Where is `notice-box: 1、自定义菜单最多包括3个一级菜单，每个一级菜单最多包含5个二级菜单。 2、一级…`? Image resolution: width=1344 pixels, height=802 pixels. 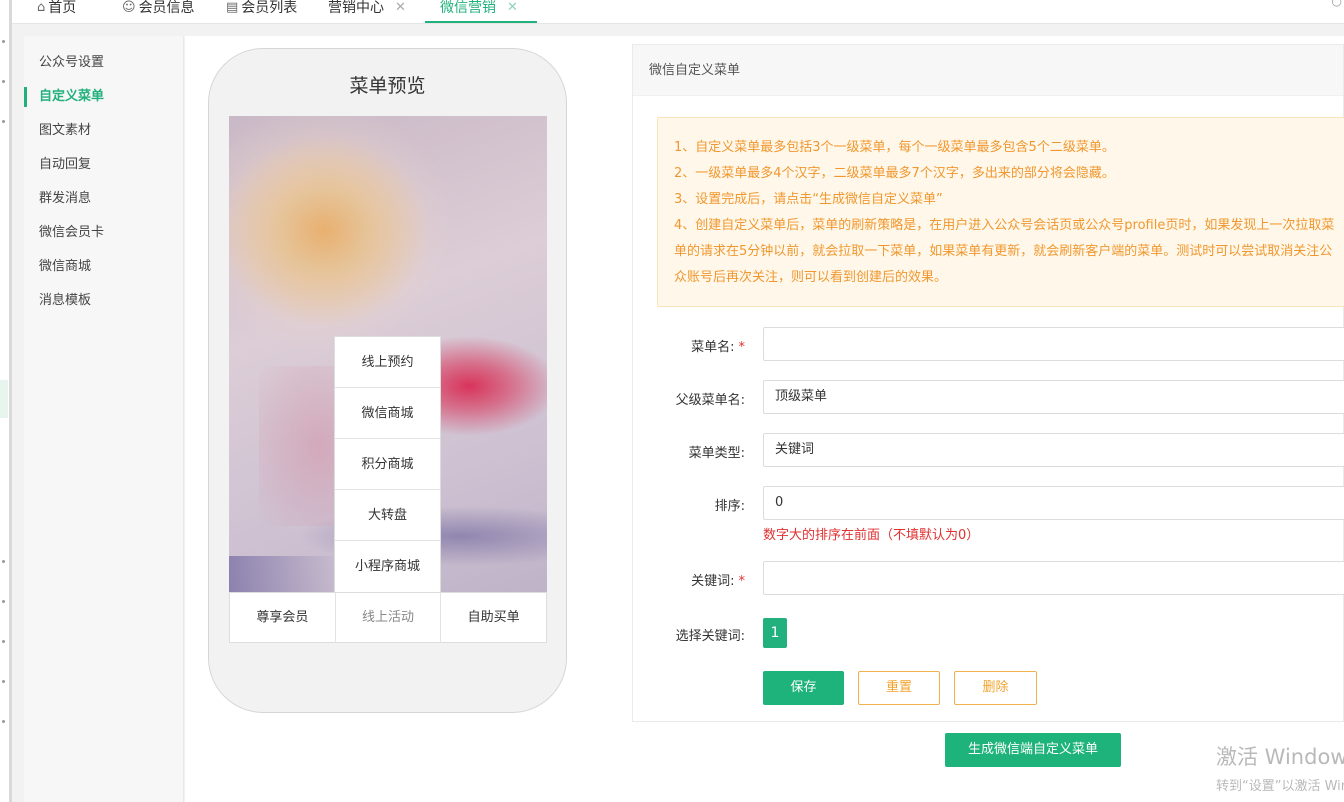 notice-box: 1、自定义菜单最多包括3个一级菜单，每个一级菜单最多包含5个二级菜单。 2、一级… is located at coordinates (1000, 212).